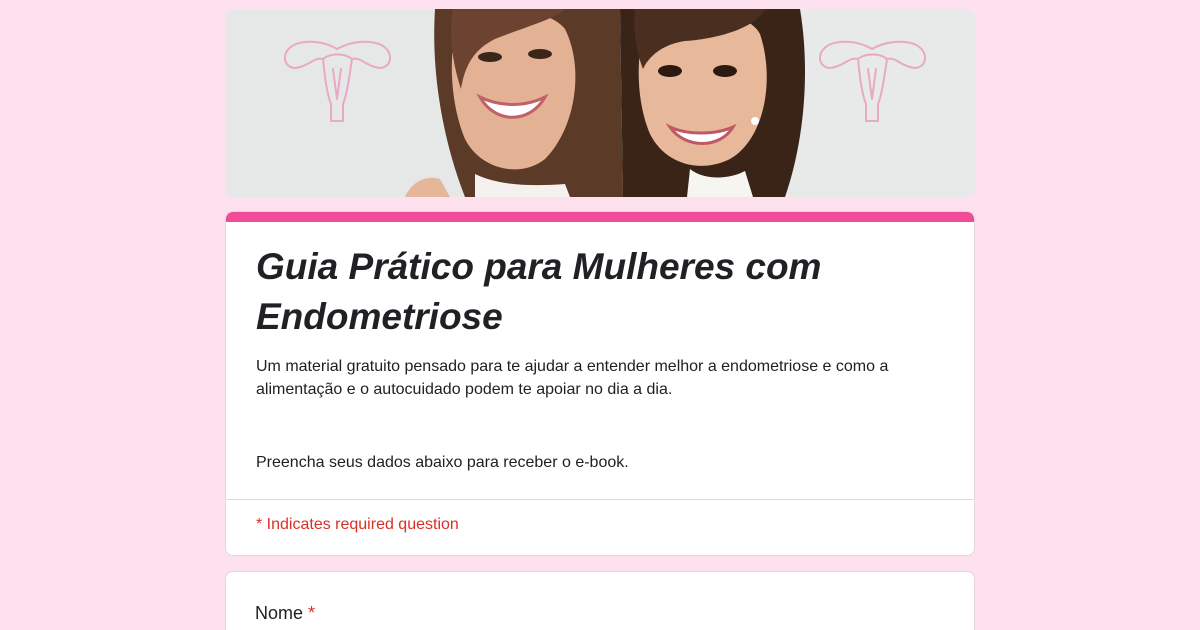 The width and height of the screenshot is (1200, 630). What do you see at coordinates (712, 103) in the screenshot?
I see `person-right` at bounding box center [712, 103].